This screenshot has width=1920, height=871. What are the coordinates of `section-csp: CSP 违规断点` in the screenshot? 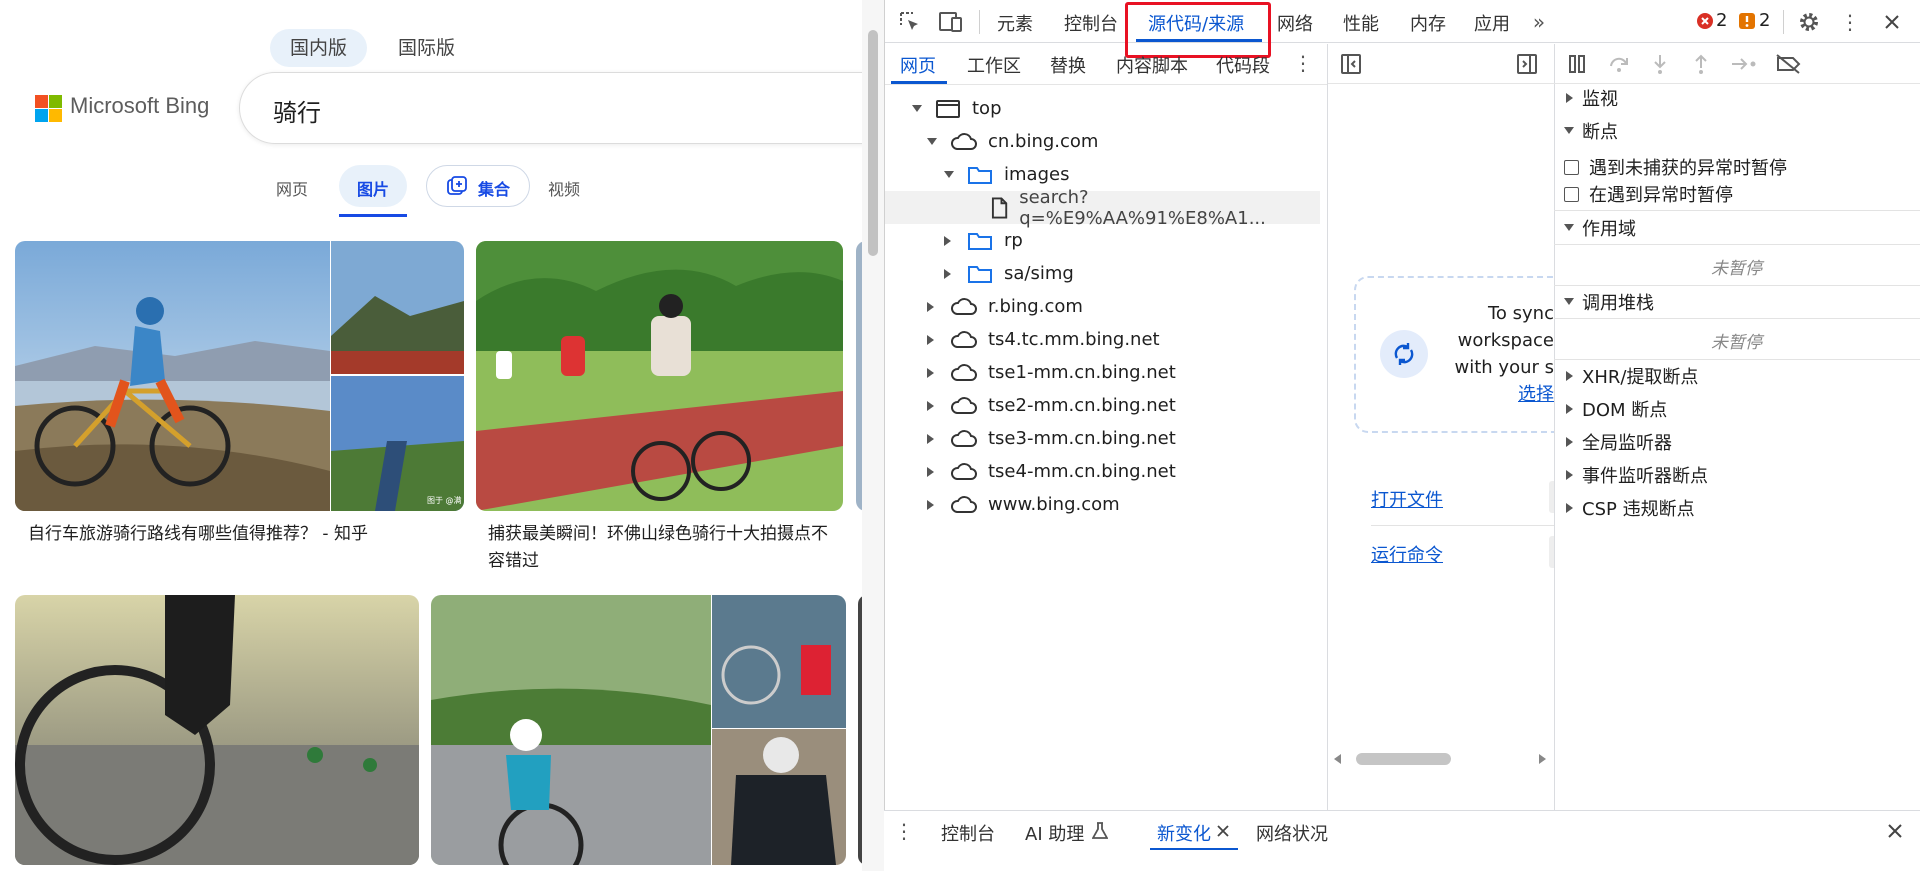 It's located at (1630, 507).